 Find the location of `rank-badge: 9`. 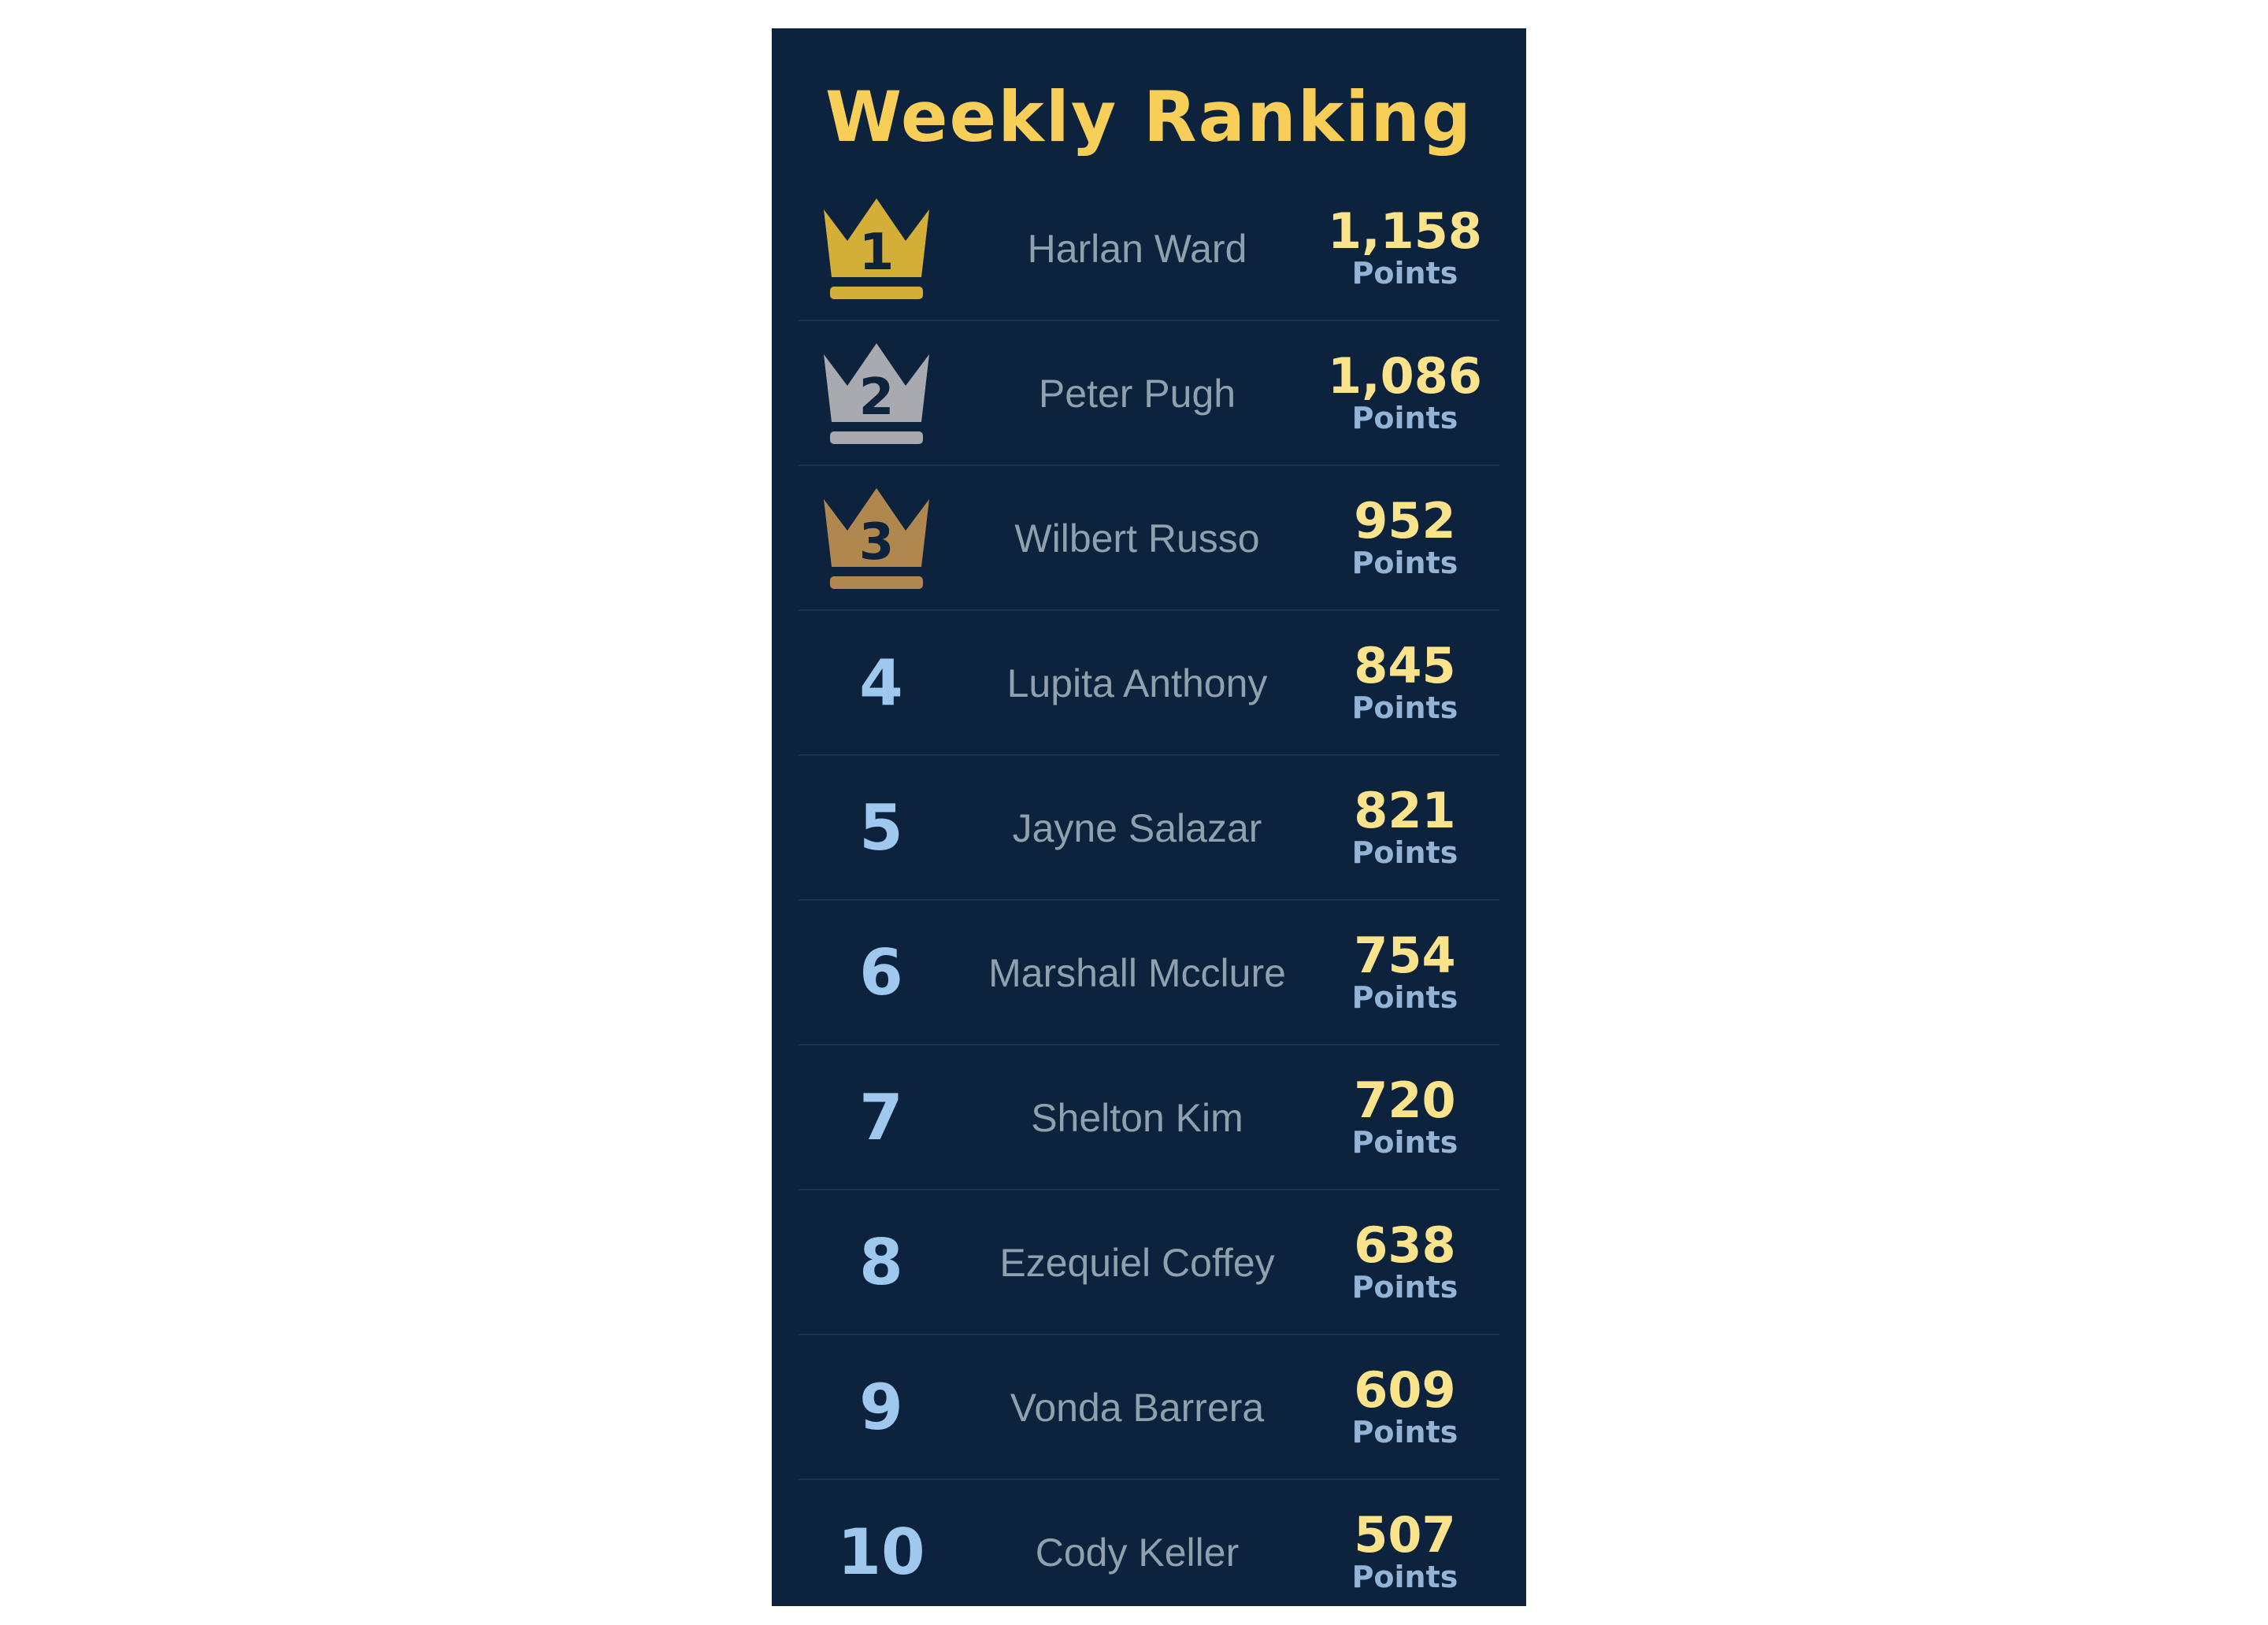

rank-badge: 9 is located at coordinates (881, 1407).